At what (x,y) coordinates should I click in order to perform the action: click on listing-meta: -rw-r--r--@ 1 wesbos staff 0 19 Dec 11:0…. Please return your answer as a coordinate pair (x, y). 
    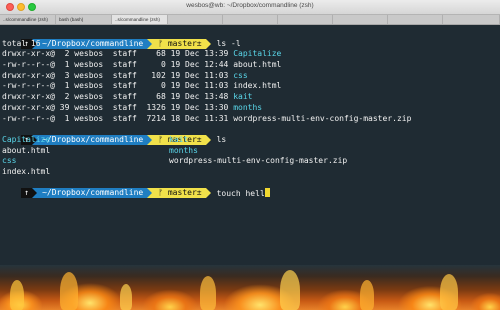
    Looking at the image, I should click on (118, 86).